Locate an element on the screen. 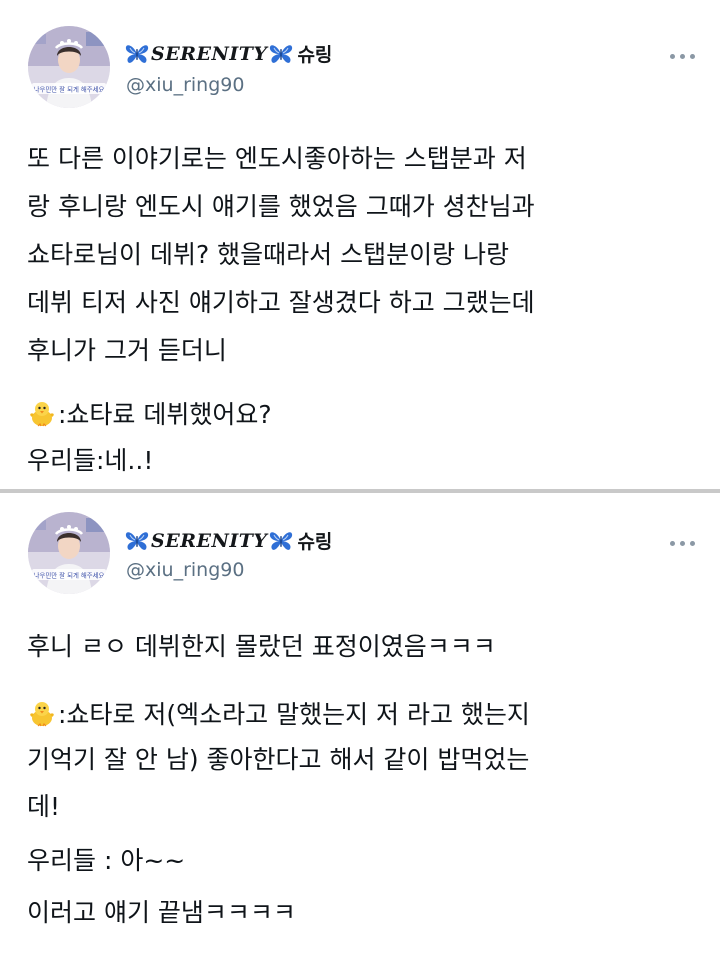 This screenshot has height=961, width=720. tweet-text-line: 또 다른 이야기로는 엔도시좋아하는 스탭분과 저 is located at coordinates (277, 158).